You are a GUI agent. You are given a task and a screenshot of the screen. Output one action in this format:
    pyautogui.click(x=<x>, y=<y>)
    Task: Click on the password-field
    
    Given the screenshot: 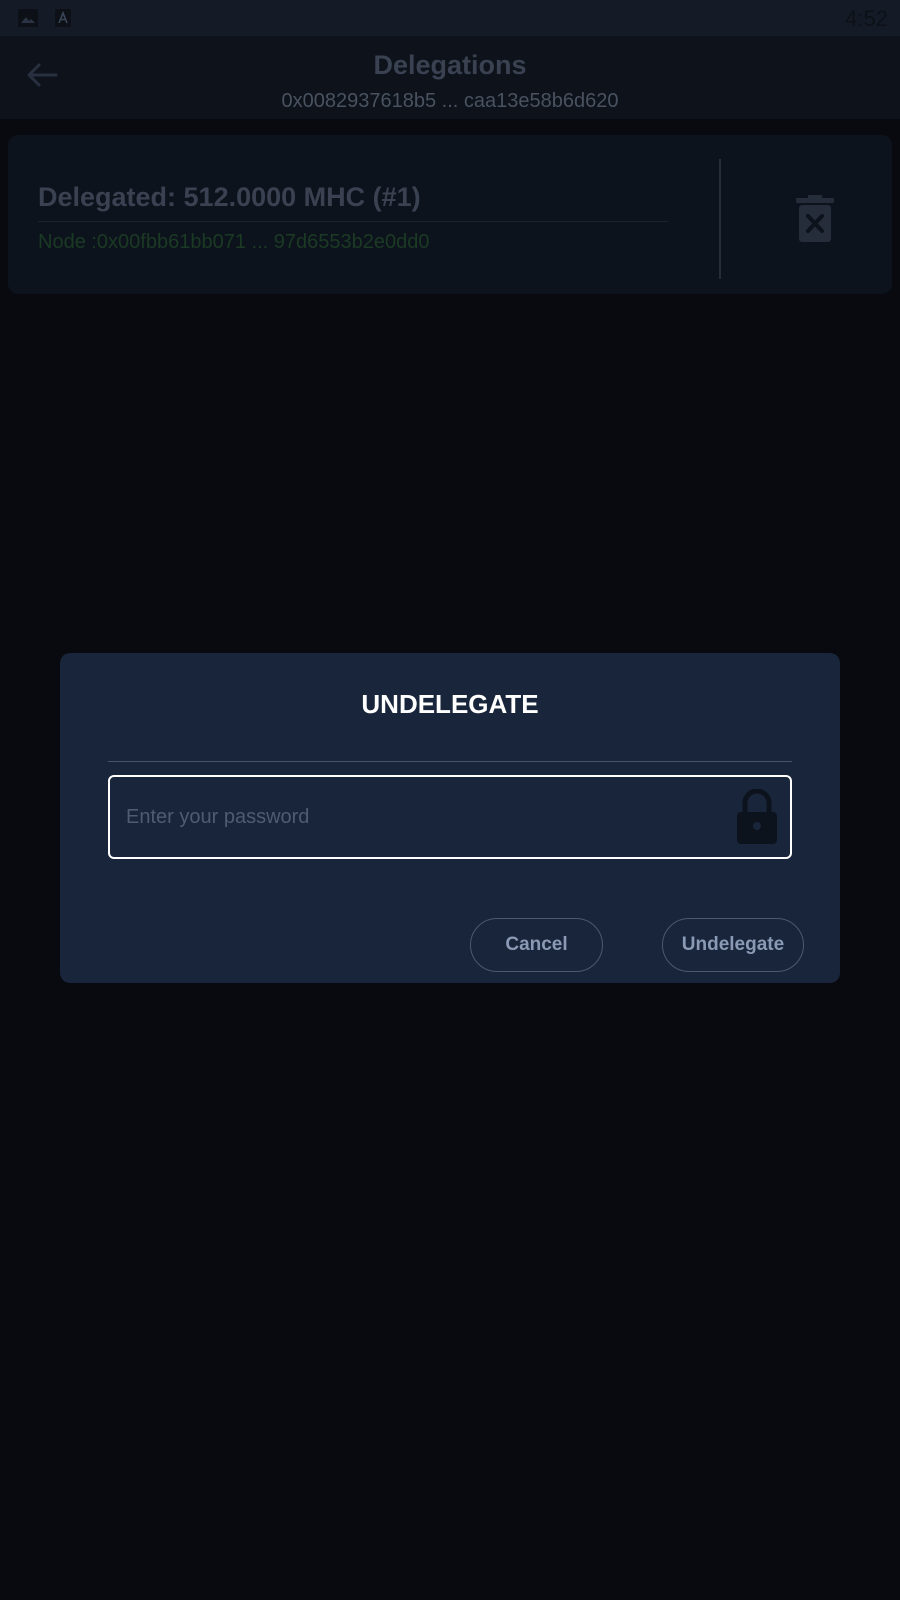 What is the action you would take?
    pyautogui.click(x=450, y=817)
    